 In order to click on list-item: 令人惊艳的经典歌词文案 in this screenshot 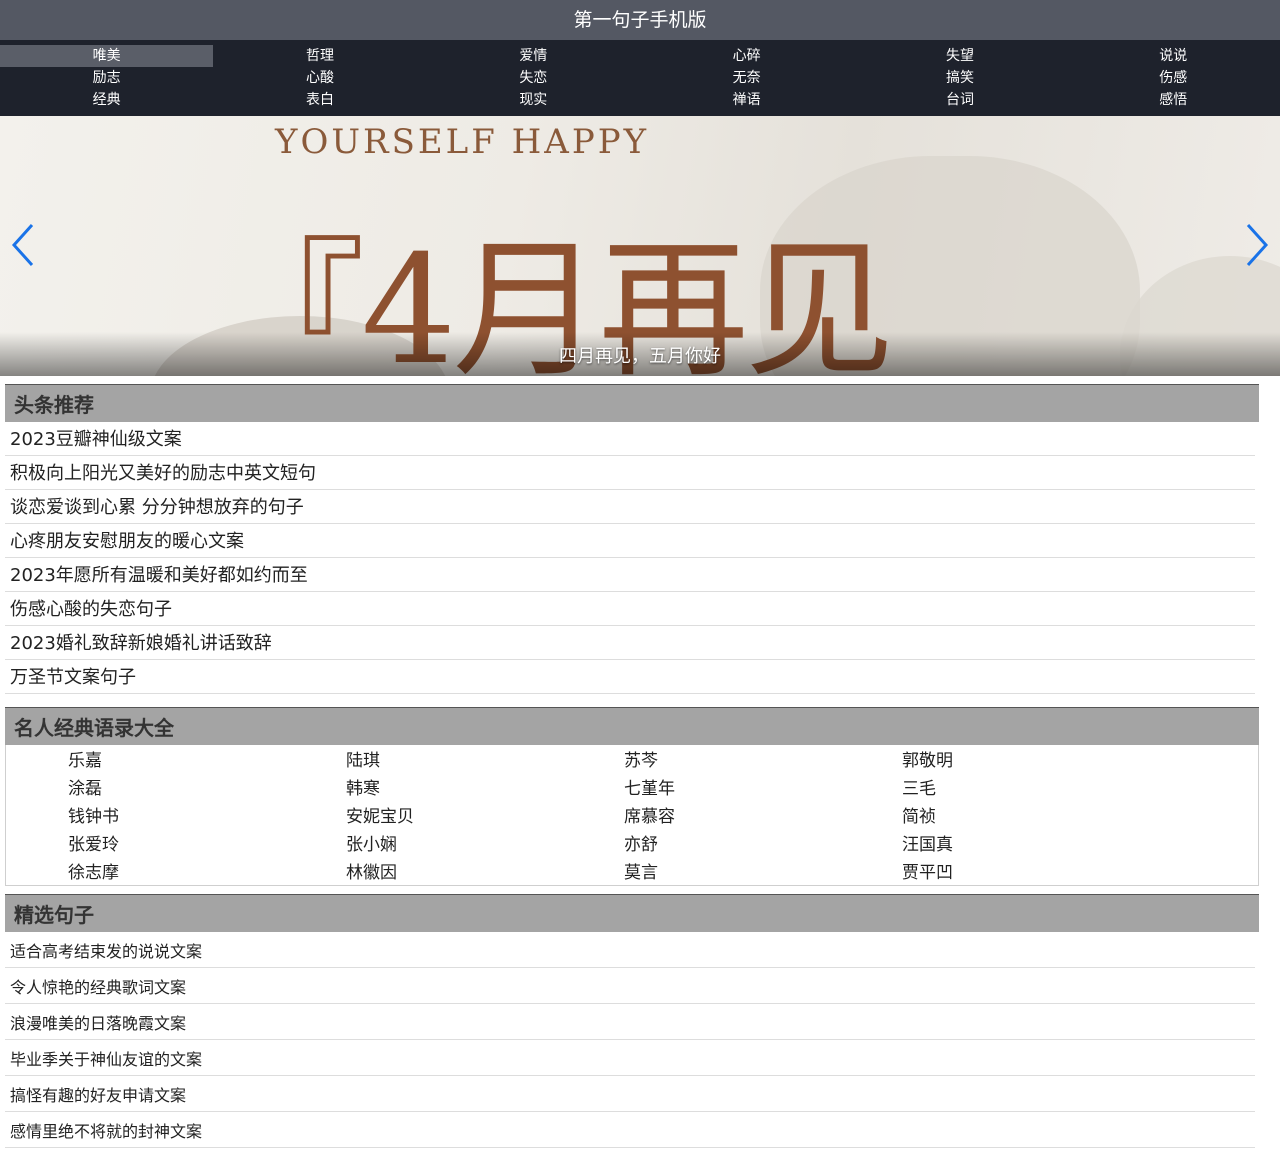, I will do `click(630, 986)`.